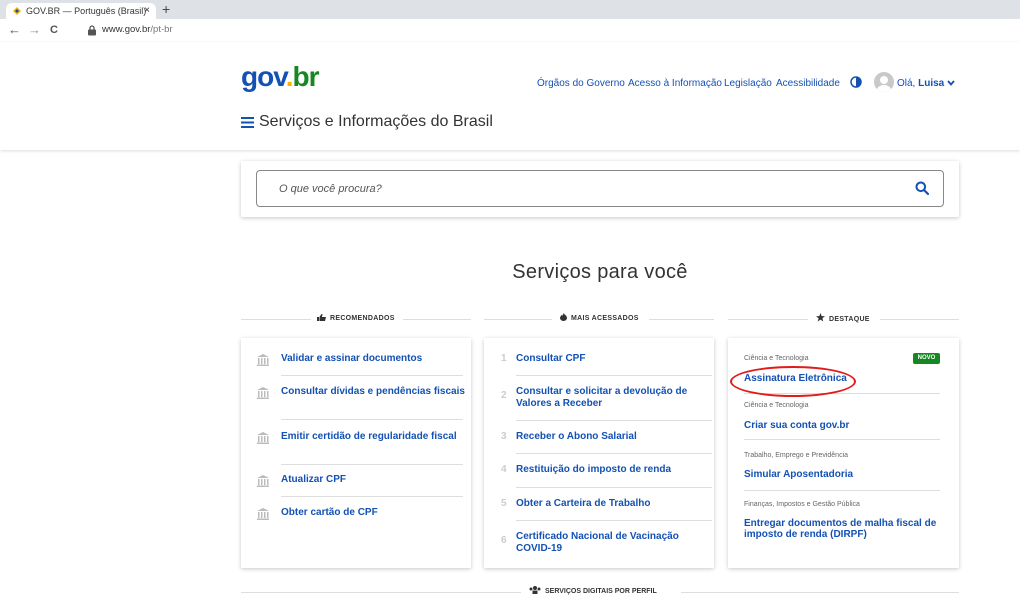 This screenshot has width=1020, height=599. I want to click on item-label: Simular Aposentadoria, so click(849, 474).